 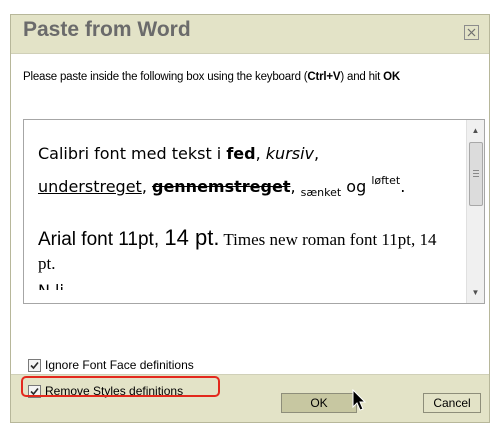 I want to click on line1-sep2: ,, so click(x=317, y=153).